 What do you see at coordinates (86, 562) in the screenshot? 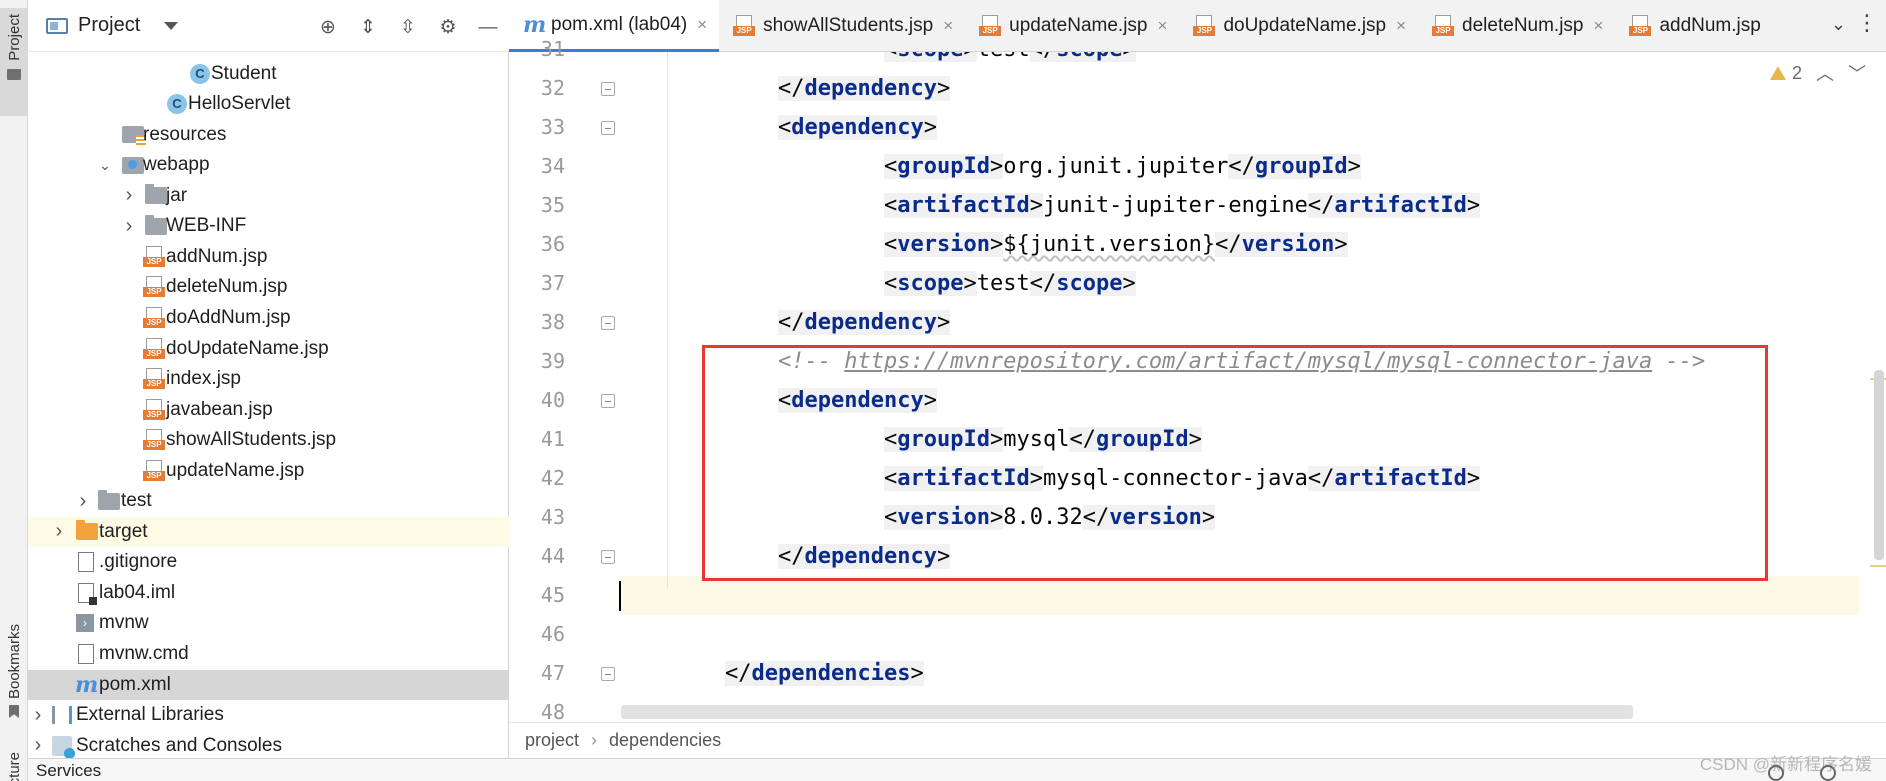
I see `gitignore-icon` at bounding box center [86, 562].